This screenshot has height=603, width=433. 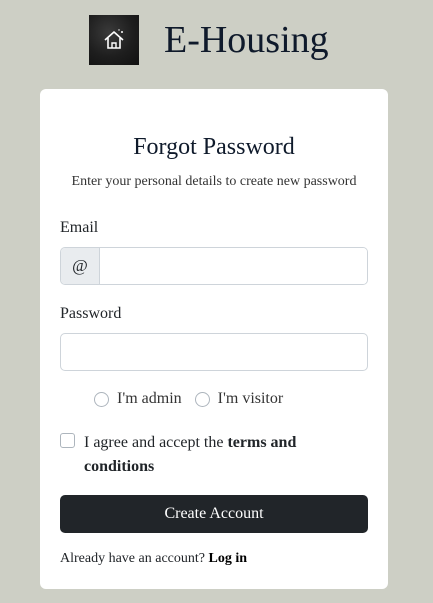 What do you see at coordinates (227, 558) in the screenshot?
I see `login-link: Log in` at bounding box center [227, 558].